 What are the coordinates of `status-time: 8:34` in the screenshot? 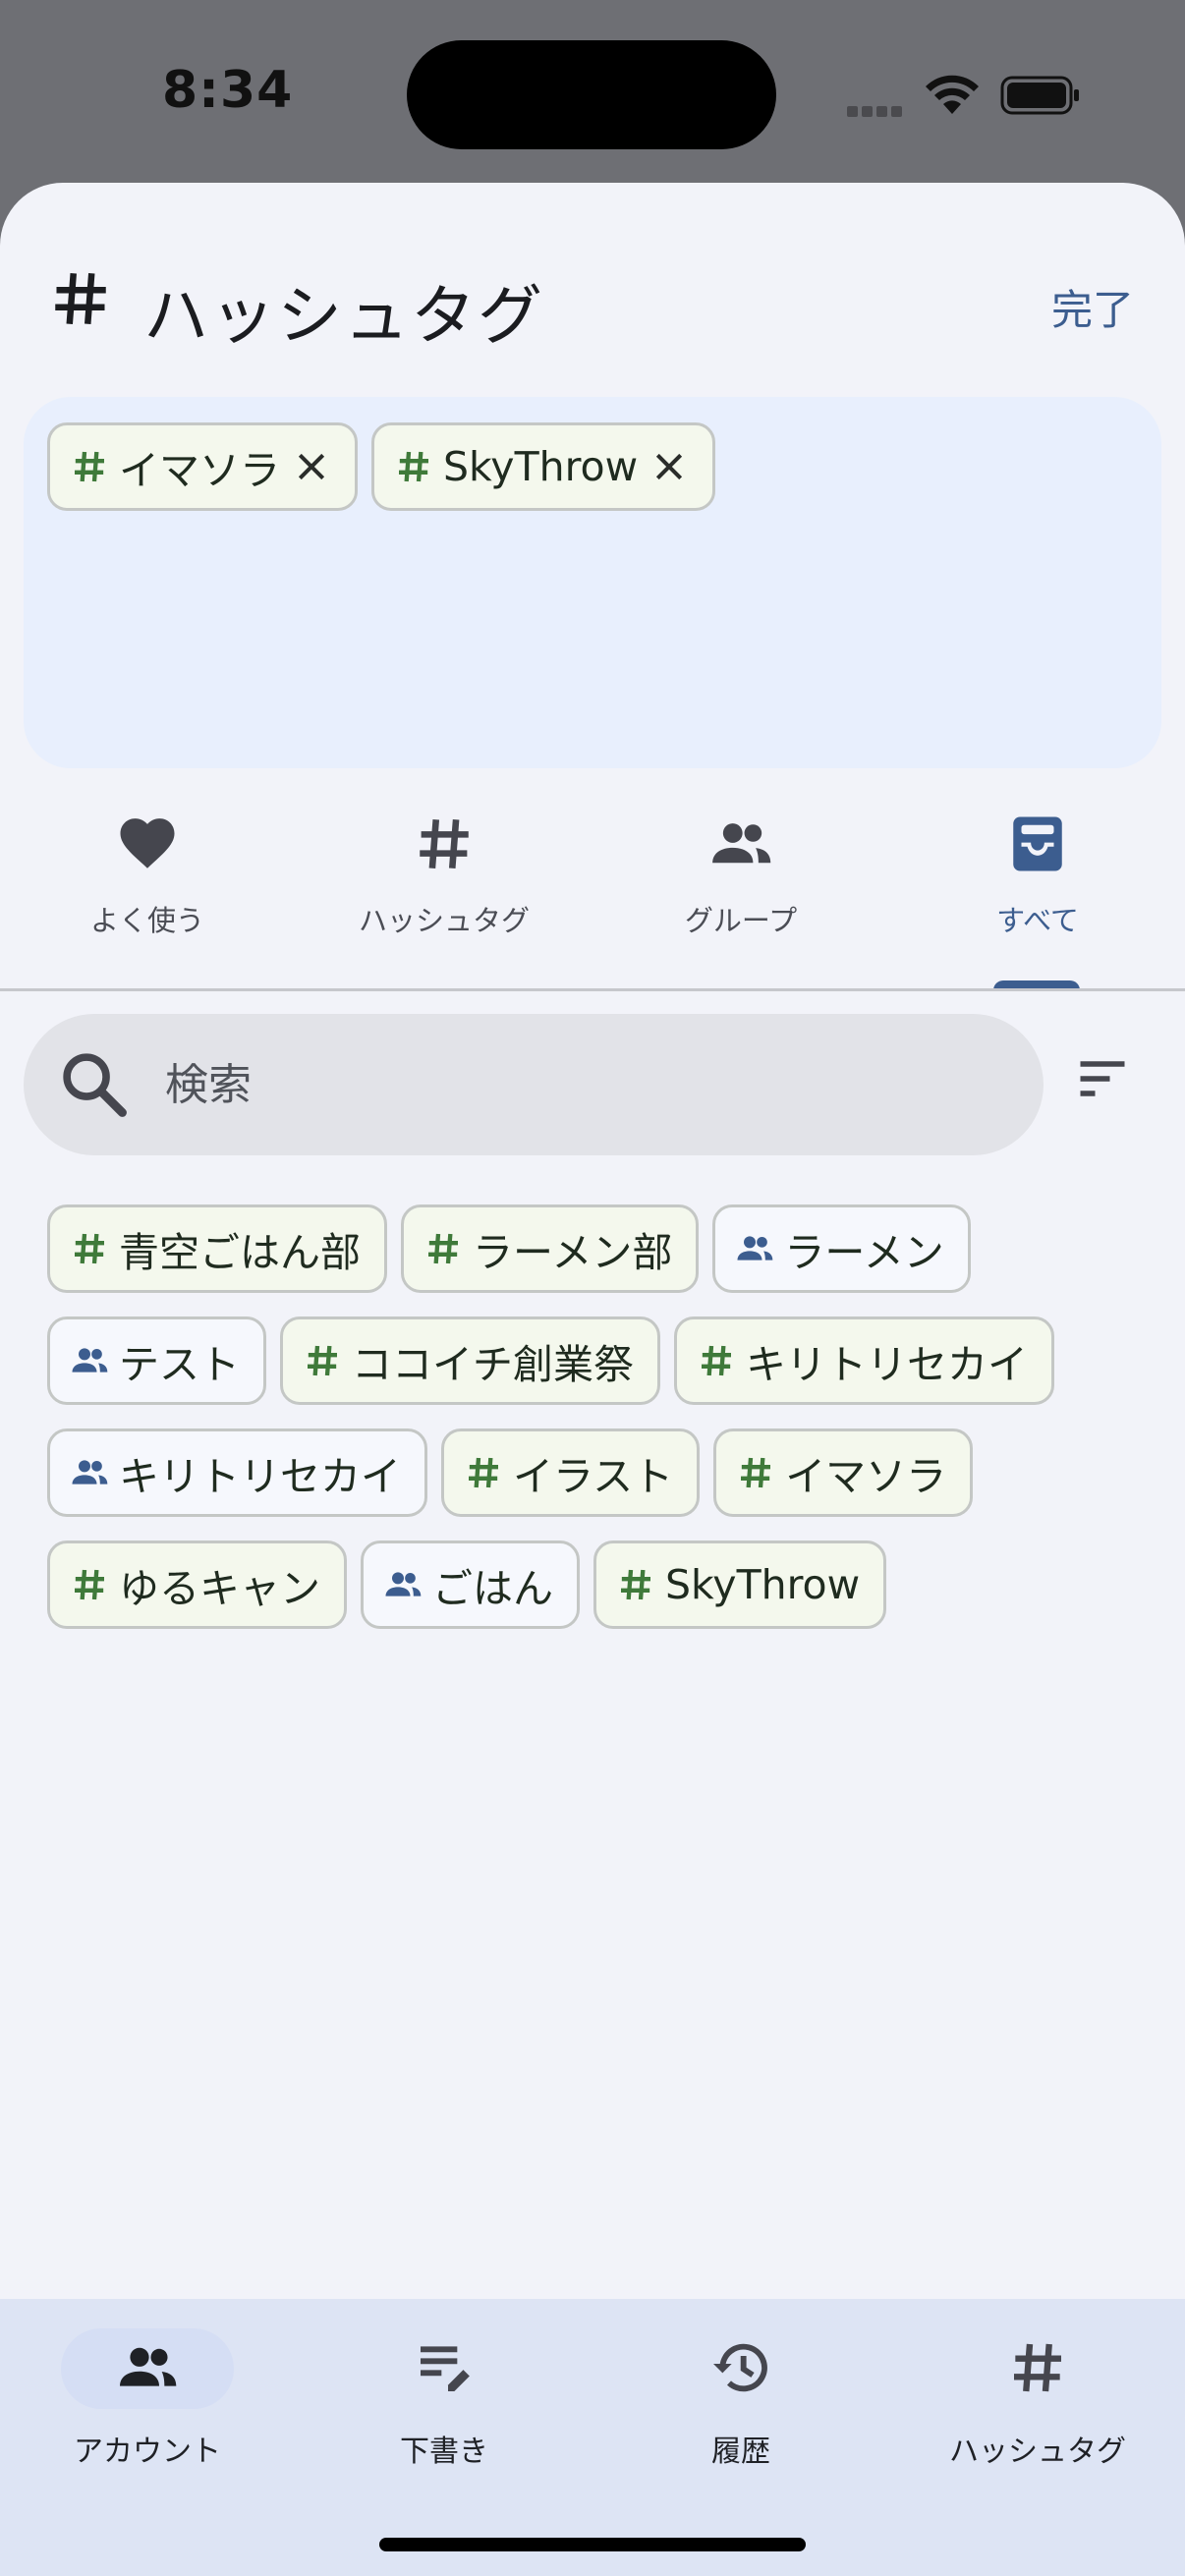 It's located at (228, 90).